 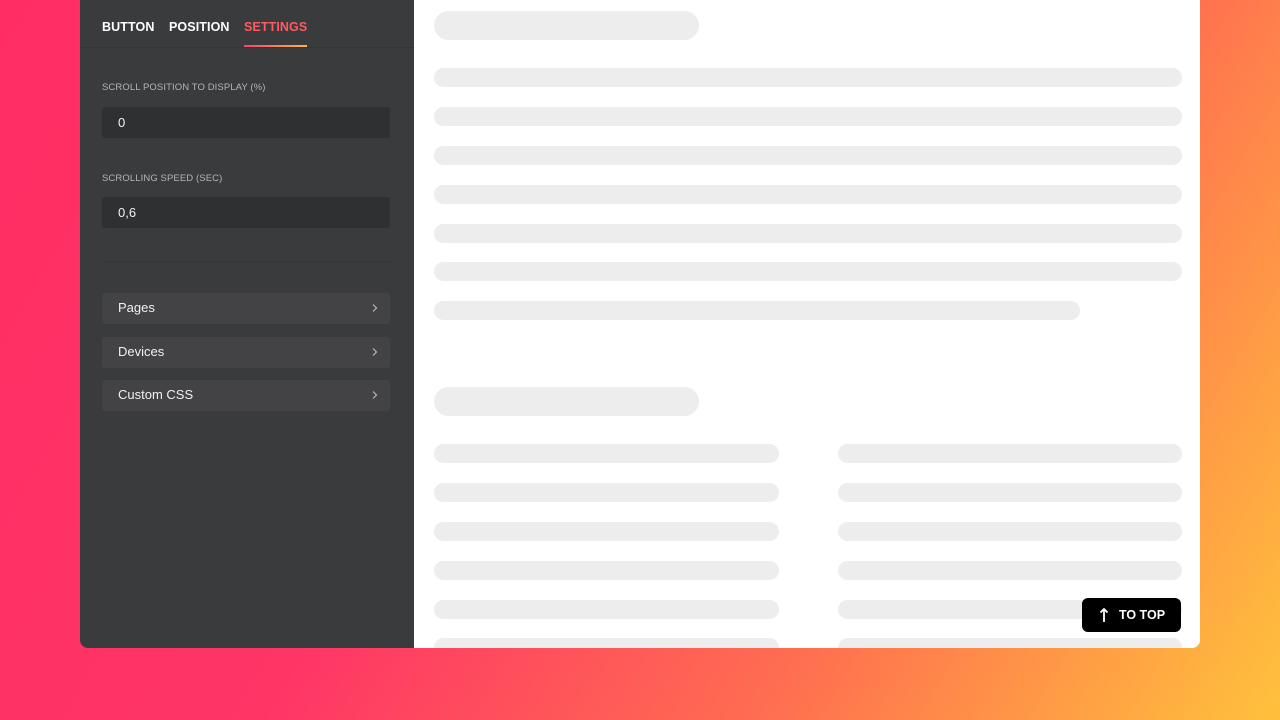 I want to click on menu-item-devices: Devices, so click(x=246, y=352).